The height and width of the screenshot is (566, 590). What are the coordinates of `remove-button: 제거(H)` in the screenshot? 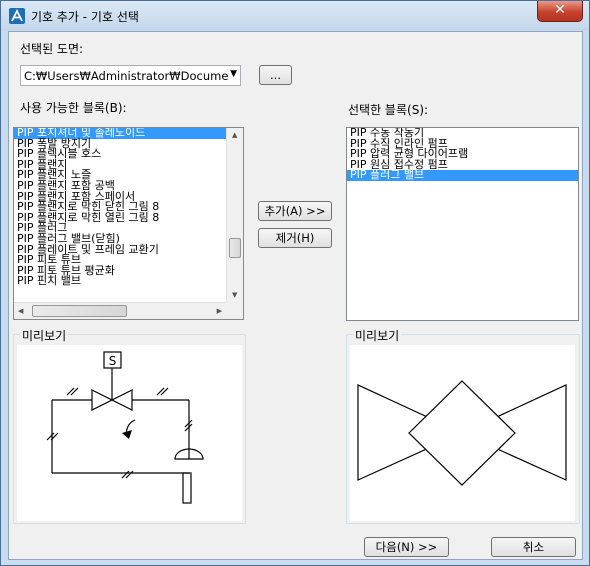 It's located at (295, 238).